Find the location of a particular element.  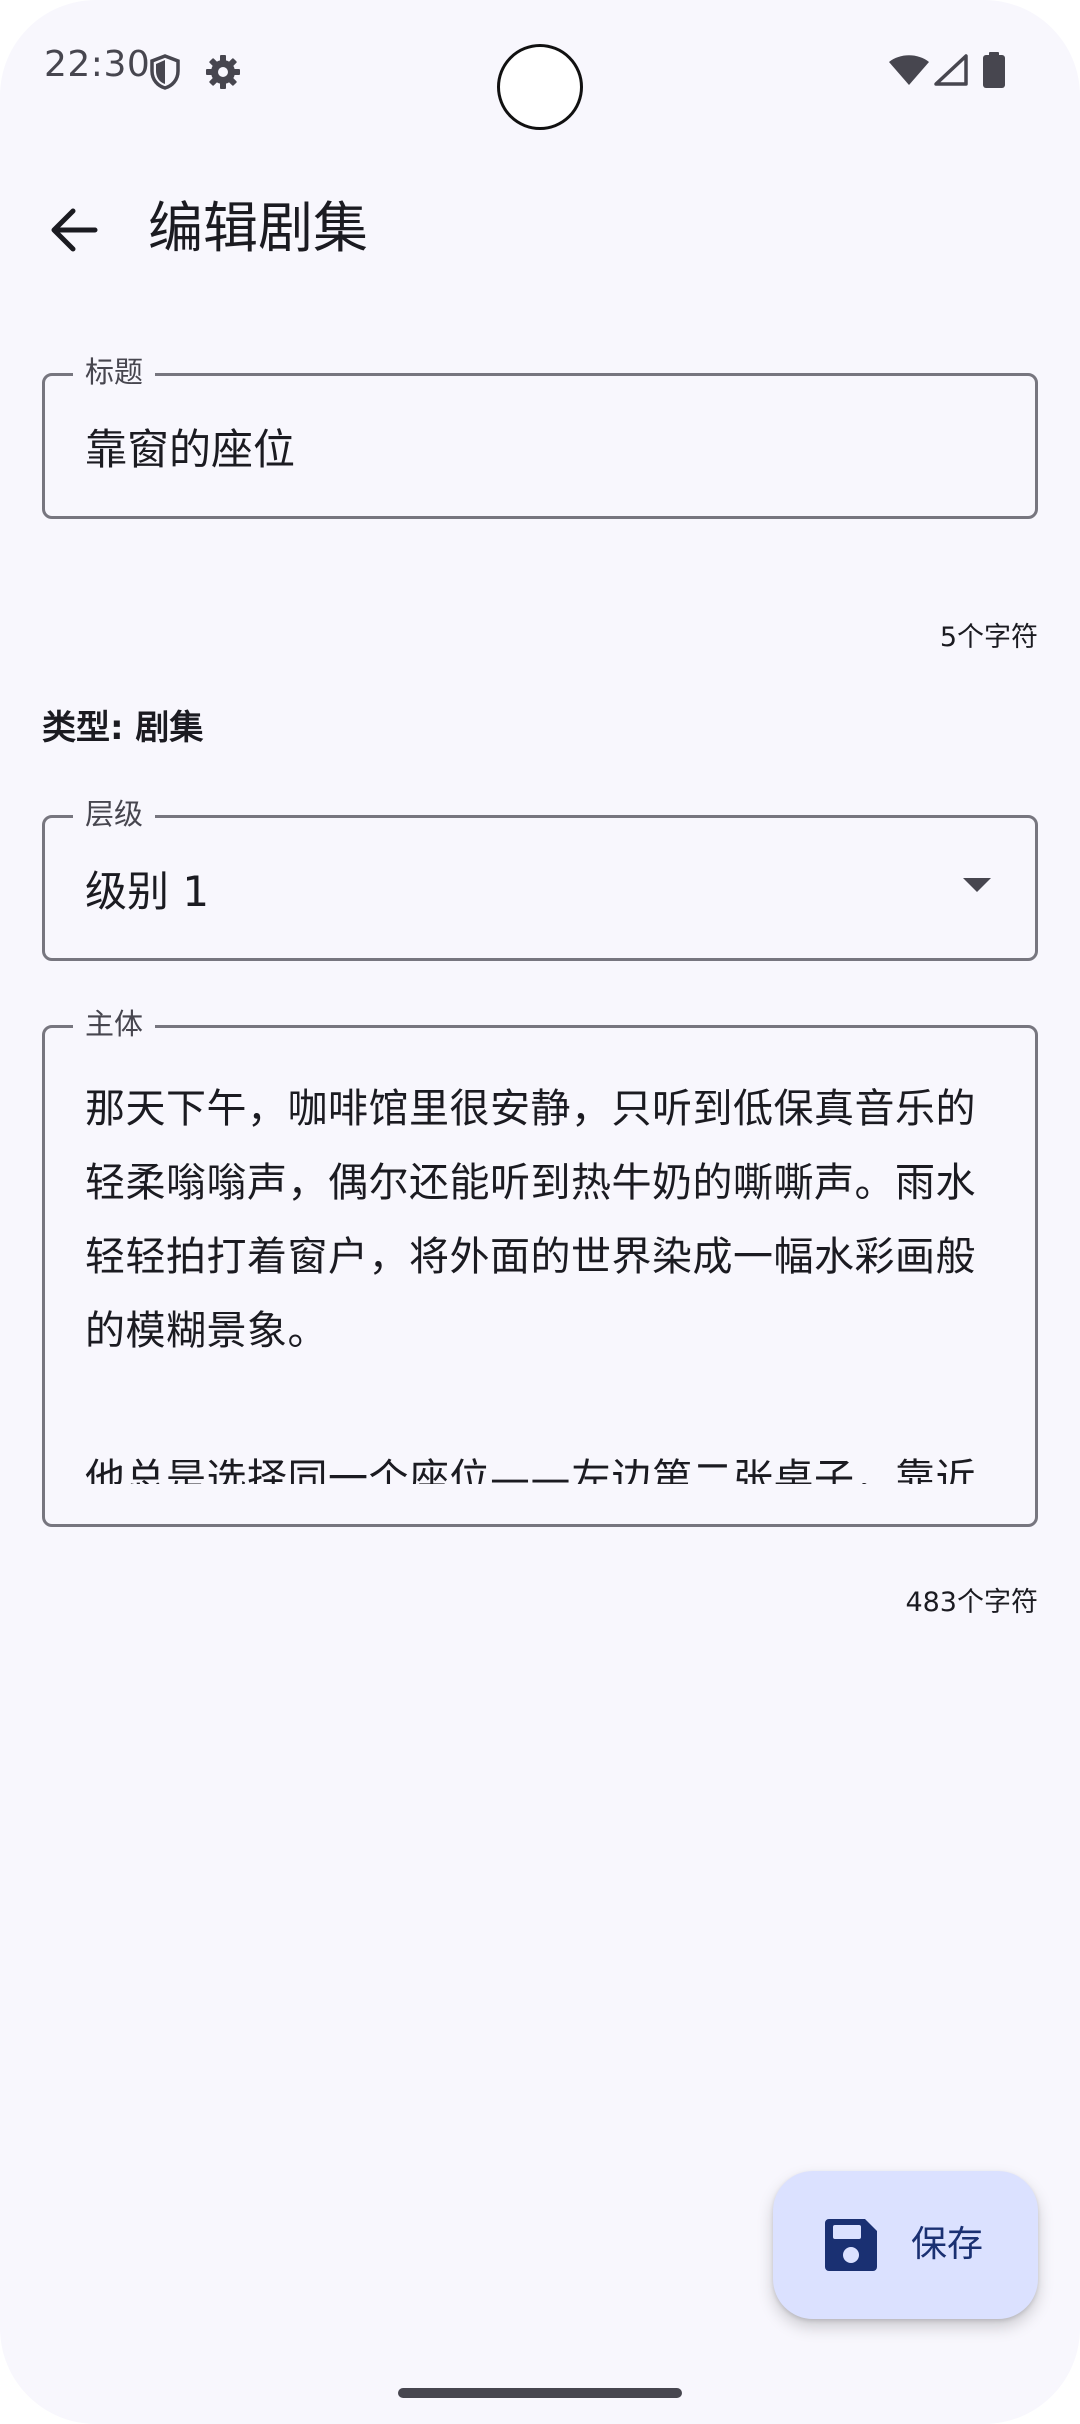

arrow-back-icon is located at coordinates (74, 230).